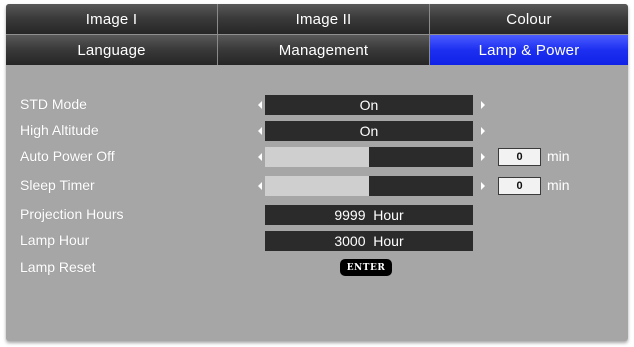 The image size is (634, 347). I want to click on tab-image-2: Image II, so click(324, 19).